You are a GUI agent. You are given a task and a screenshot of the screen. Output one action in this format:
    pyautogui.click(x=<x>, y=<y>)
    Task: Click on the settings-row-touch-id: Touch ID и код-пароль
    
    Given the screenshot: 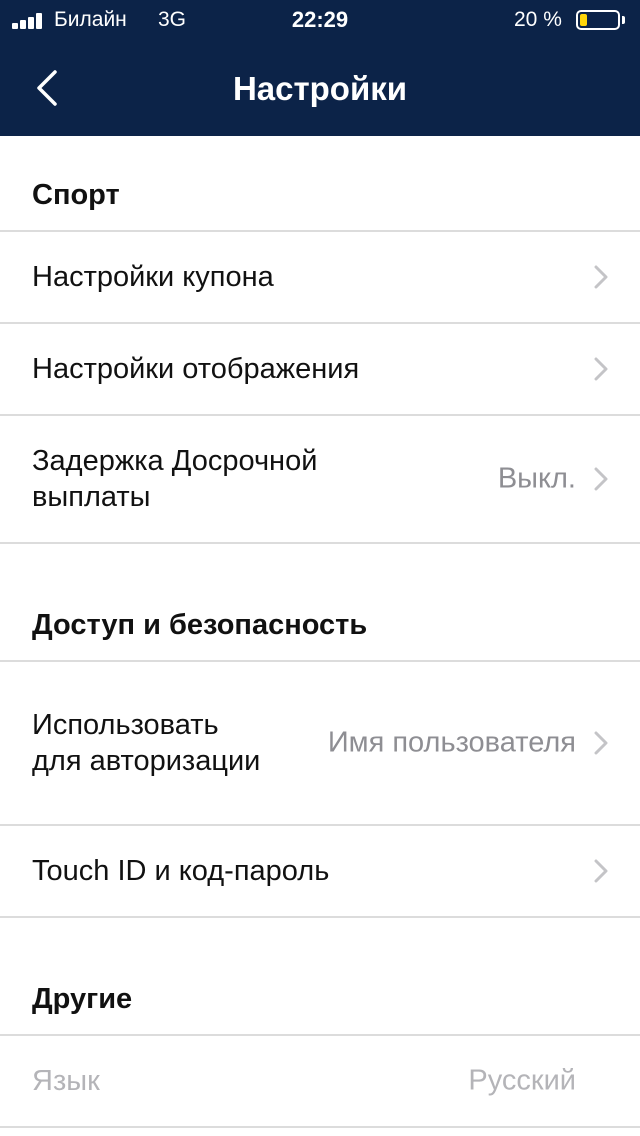 What is the action you would take?
    pyautogui.click(x=320, y=872)
    